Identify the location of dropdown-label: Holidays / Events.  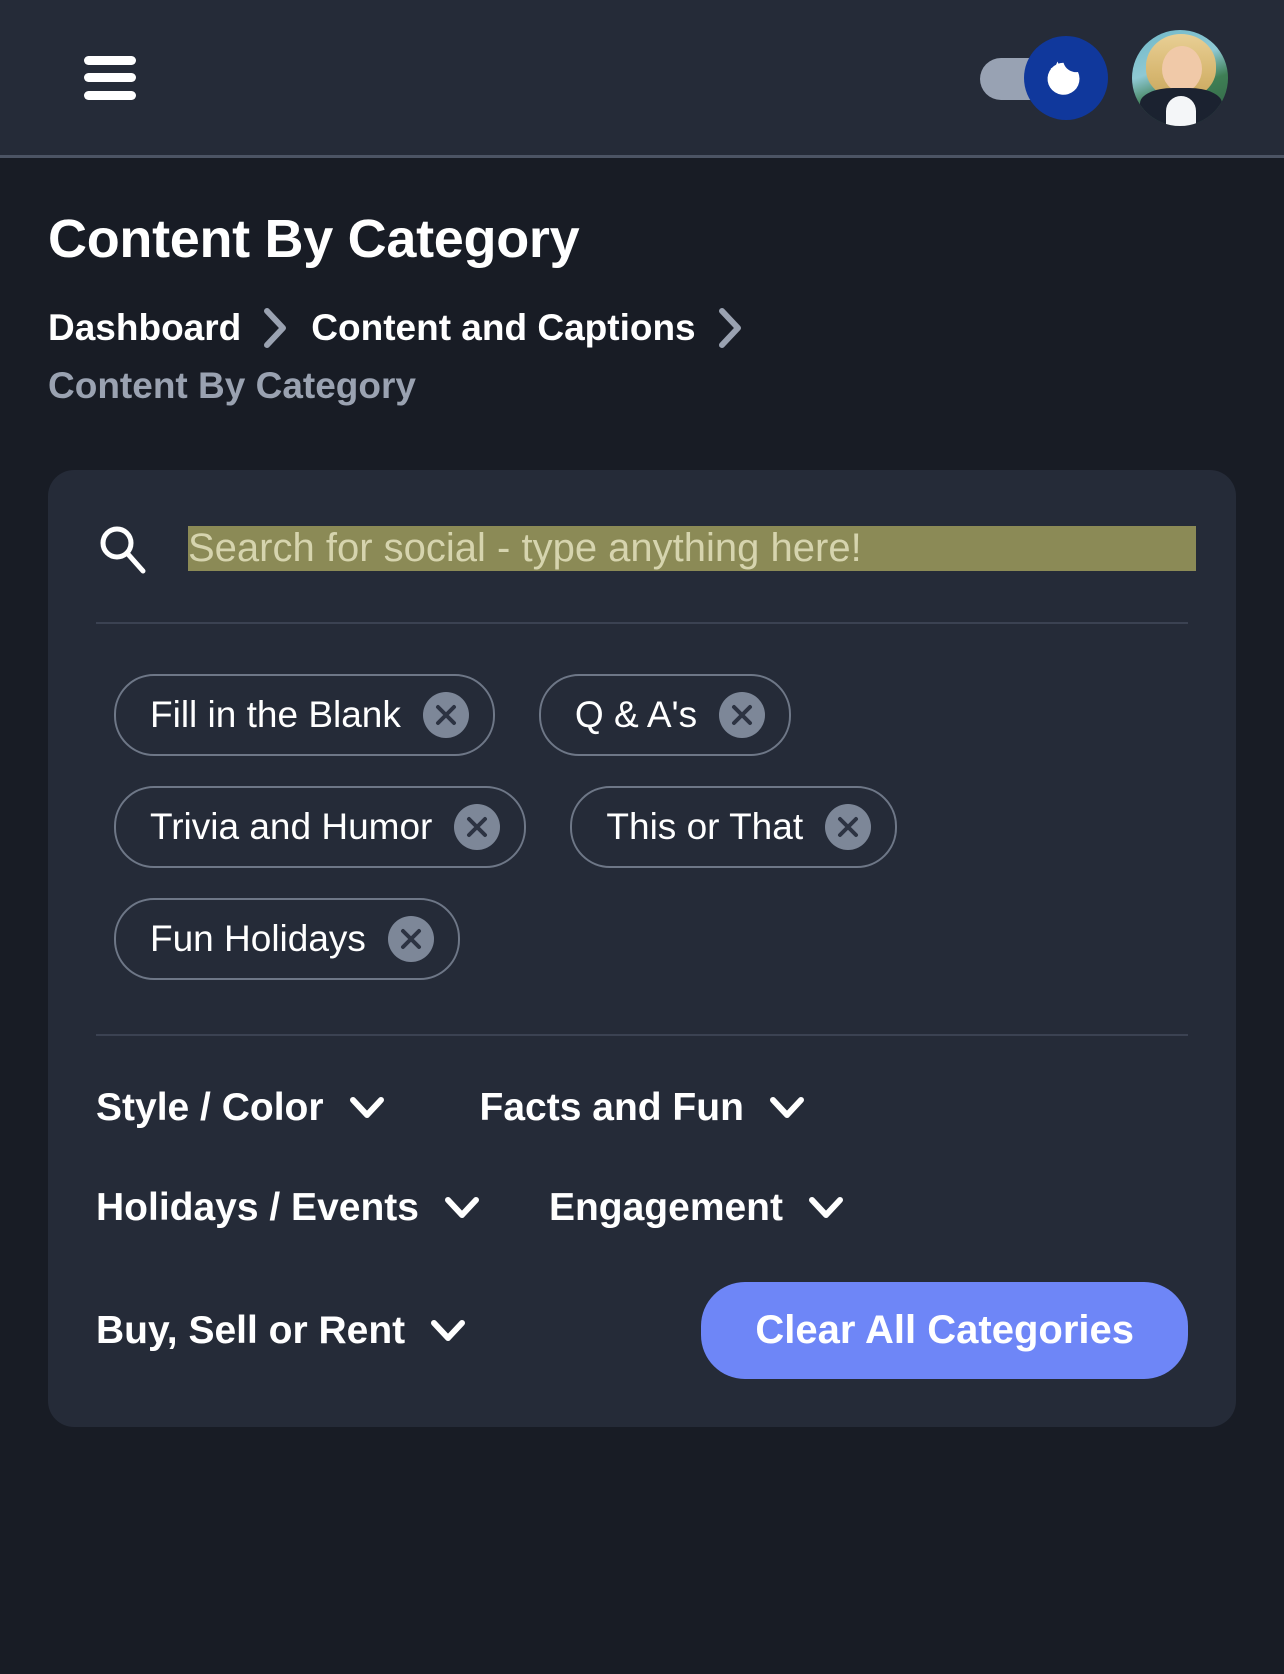
(257, 1208).